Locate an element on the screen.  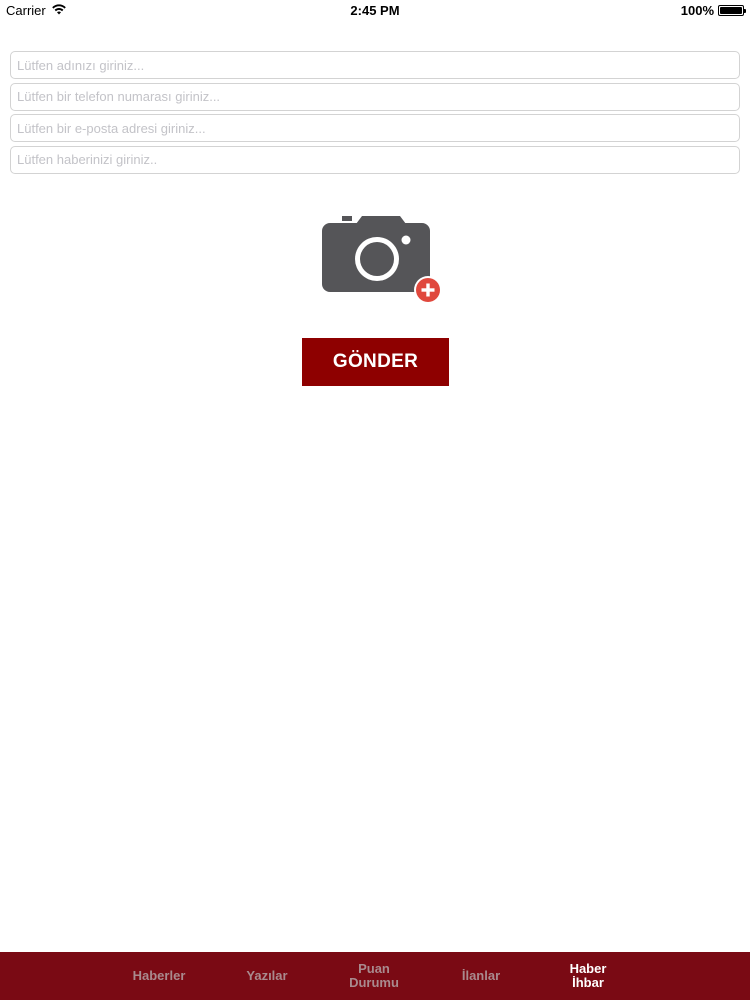
tab-puan-durumu: Puan Durumu is located at coordinates (374, 976).